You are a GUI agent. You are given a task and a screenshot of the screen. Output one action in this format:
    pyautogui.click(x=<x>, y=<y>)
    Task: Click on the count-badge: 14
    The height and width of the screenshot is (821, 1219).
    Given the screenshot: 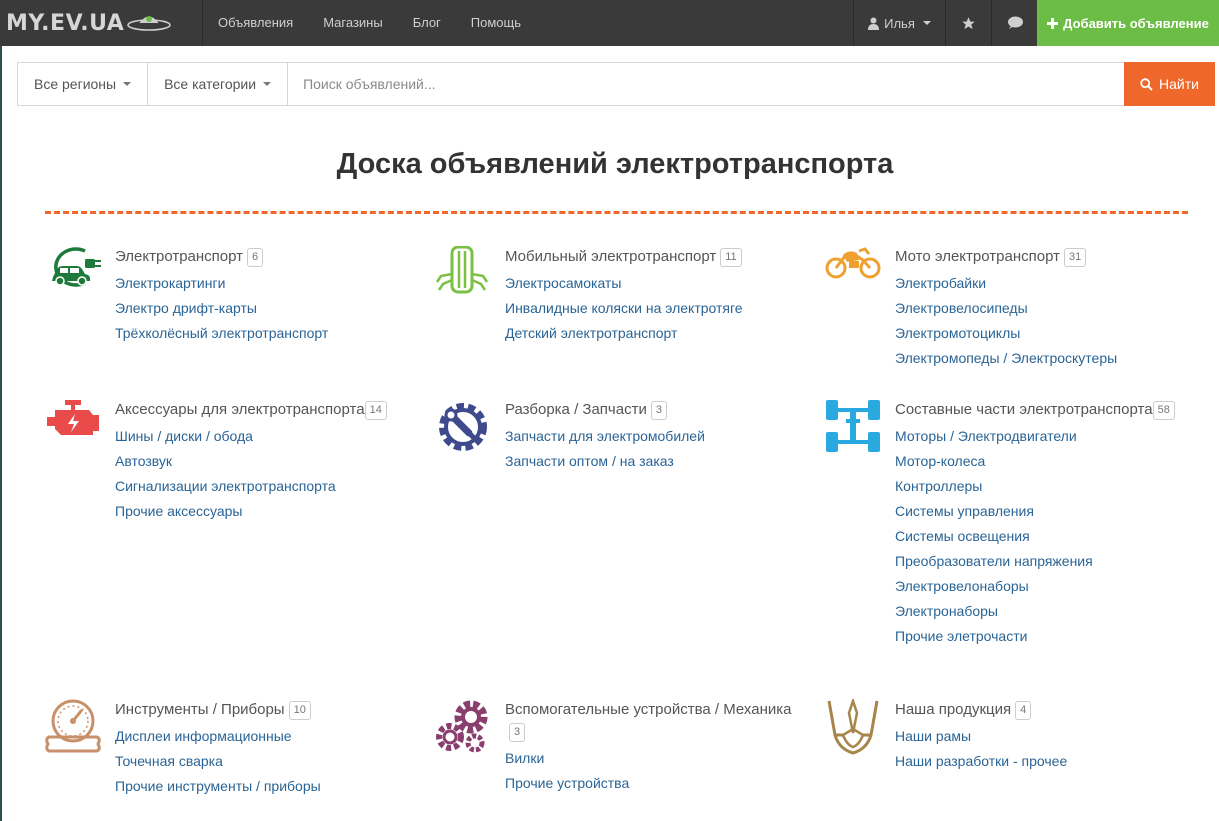 What is the action you would take?
    pyautogui.click(x=375, y=410)
    